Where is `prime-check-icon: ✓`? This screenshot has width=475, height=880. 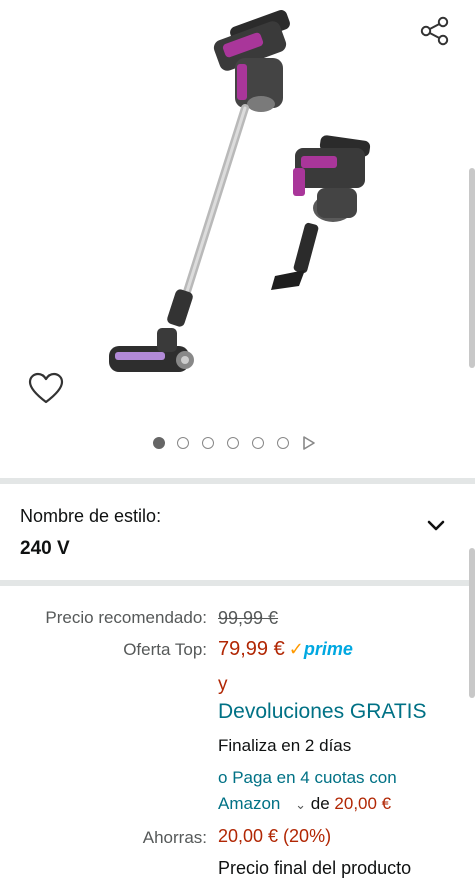 prime-check-icon: ✓ is located at coordinates (296, 649).